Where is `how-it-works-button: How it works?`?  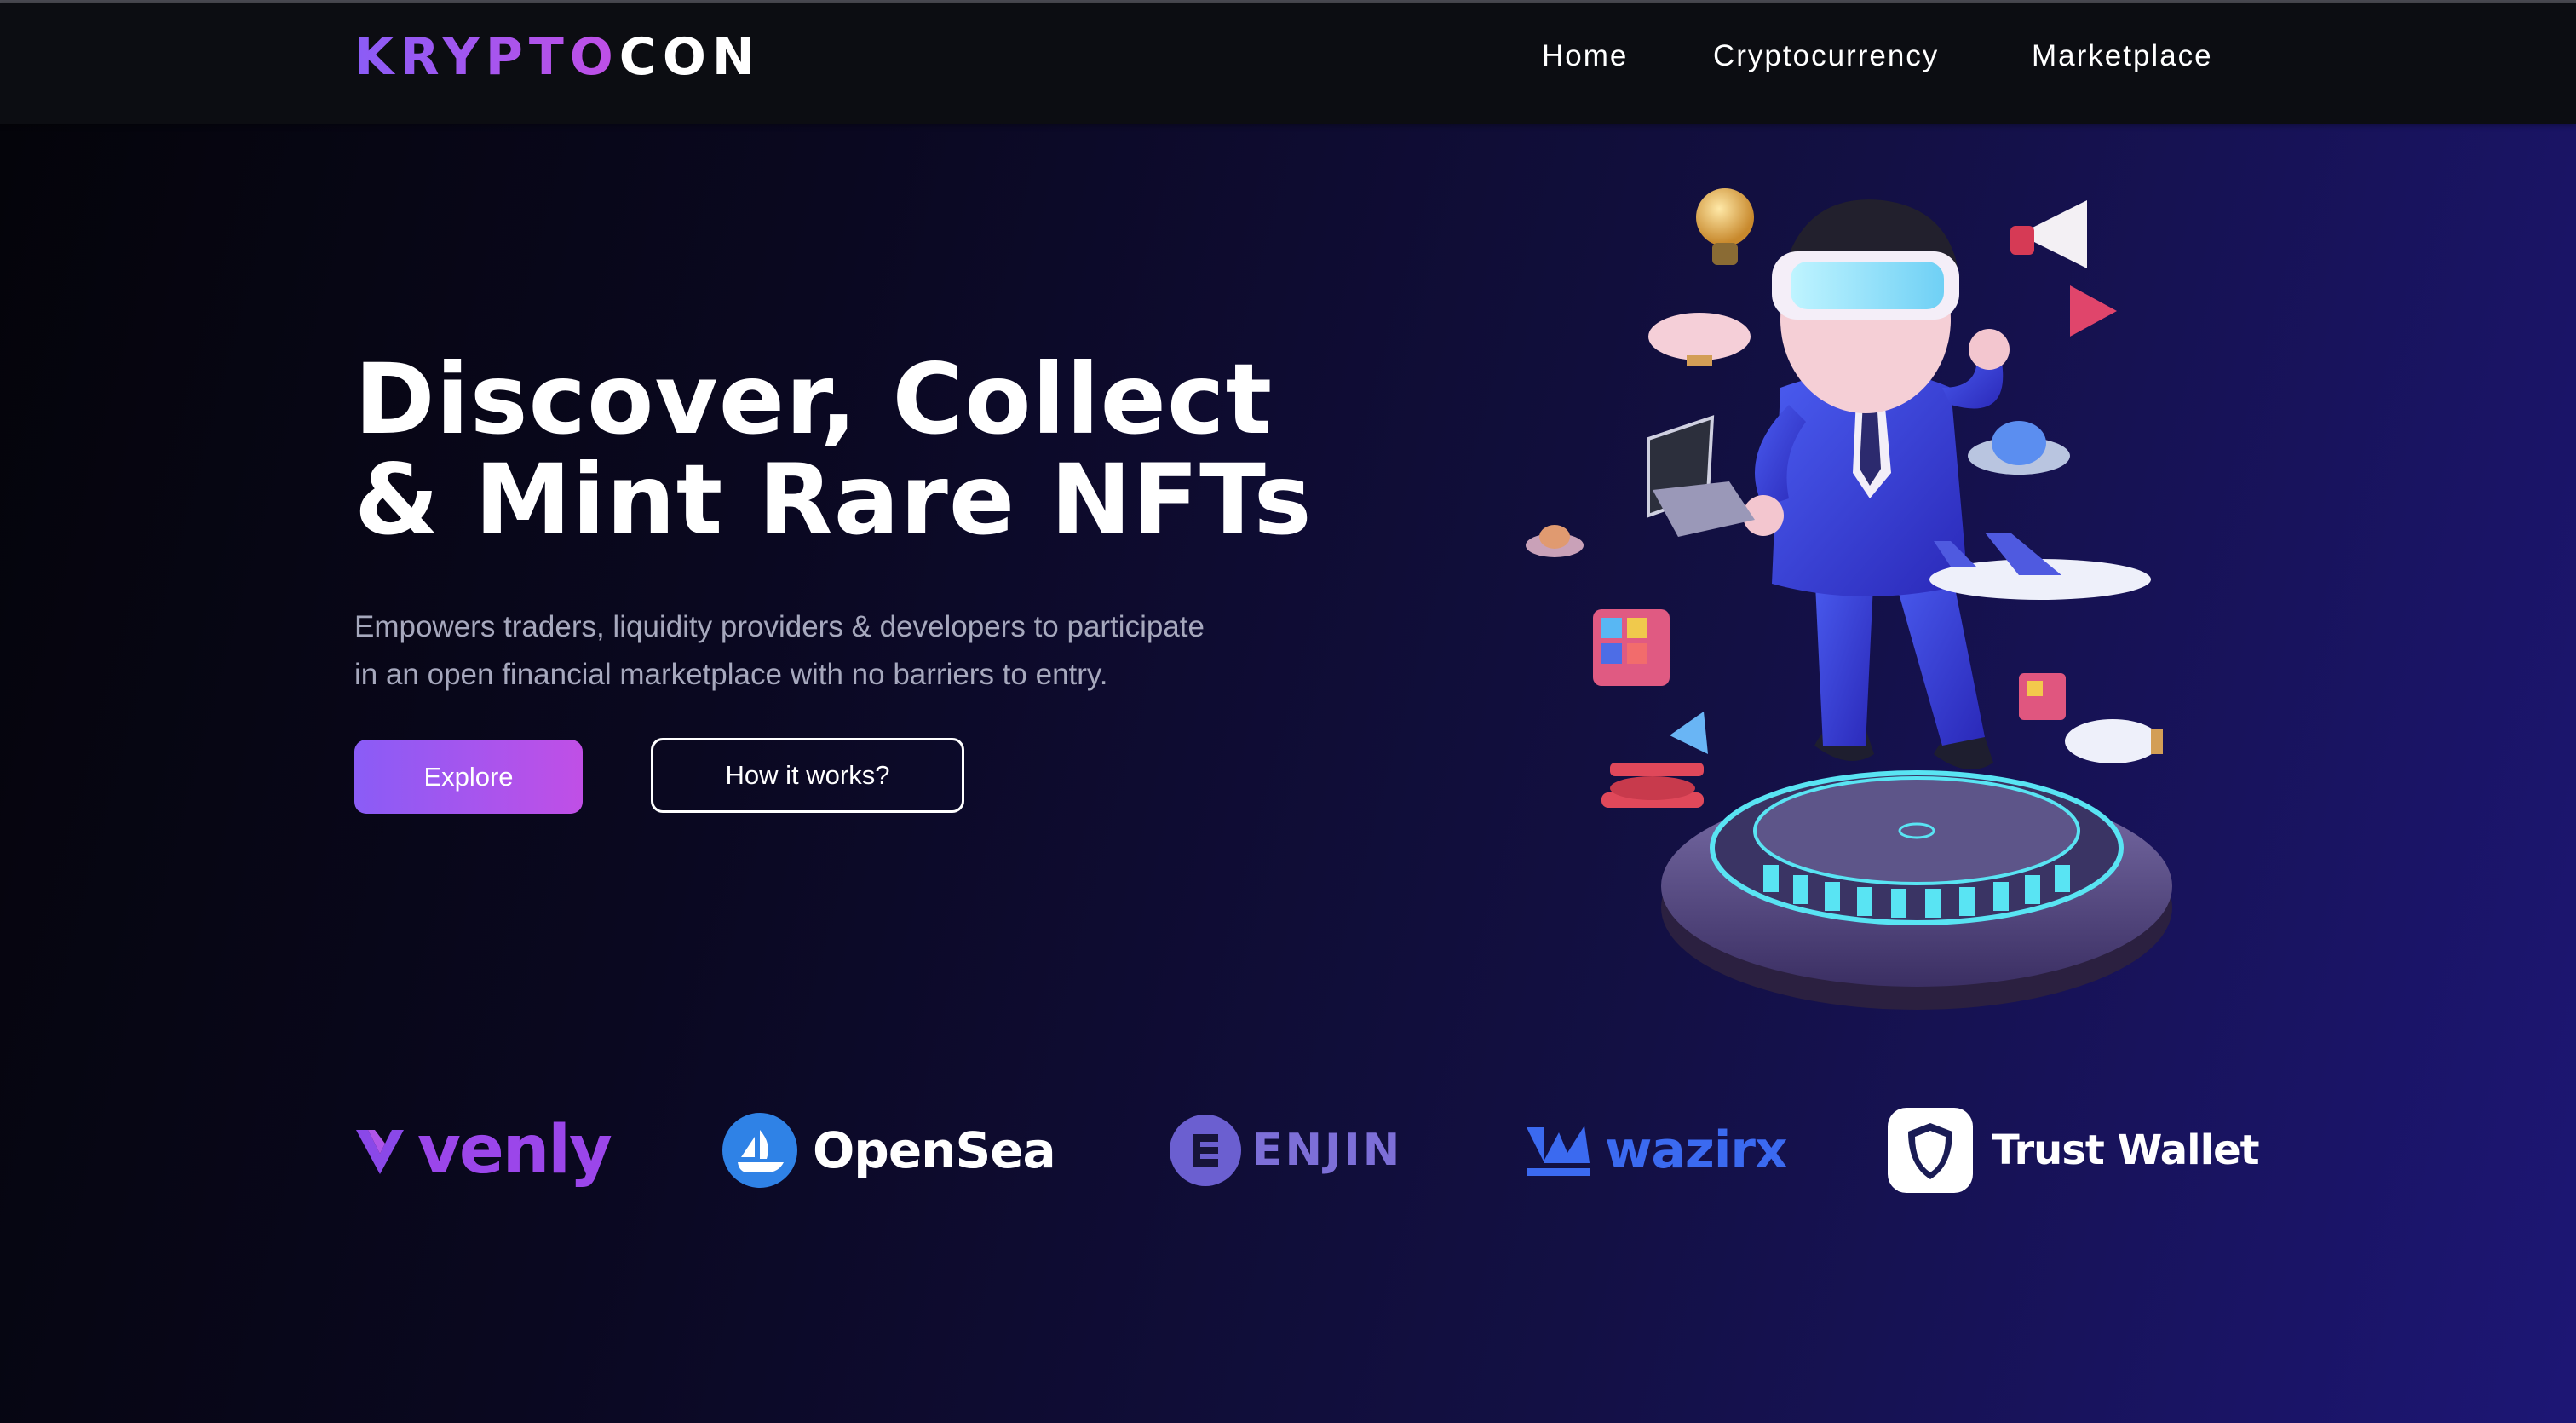 how-it-works-button: How it works? is located at coordinates (808, 775).